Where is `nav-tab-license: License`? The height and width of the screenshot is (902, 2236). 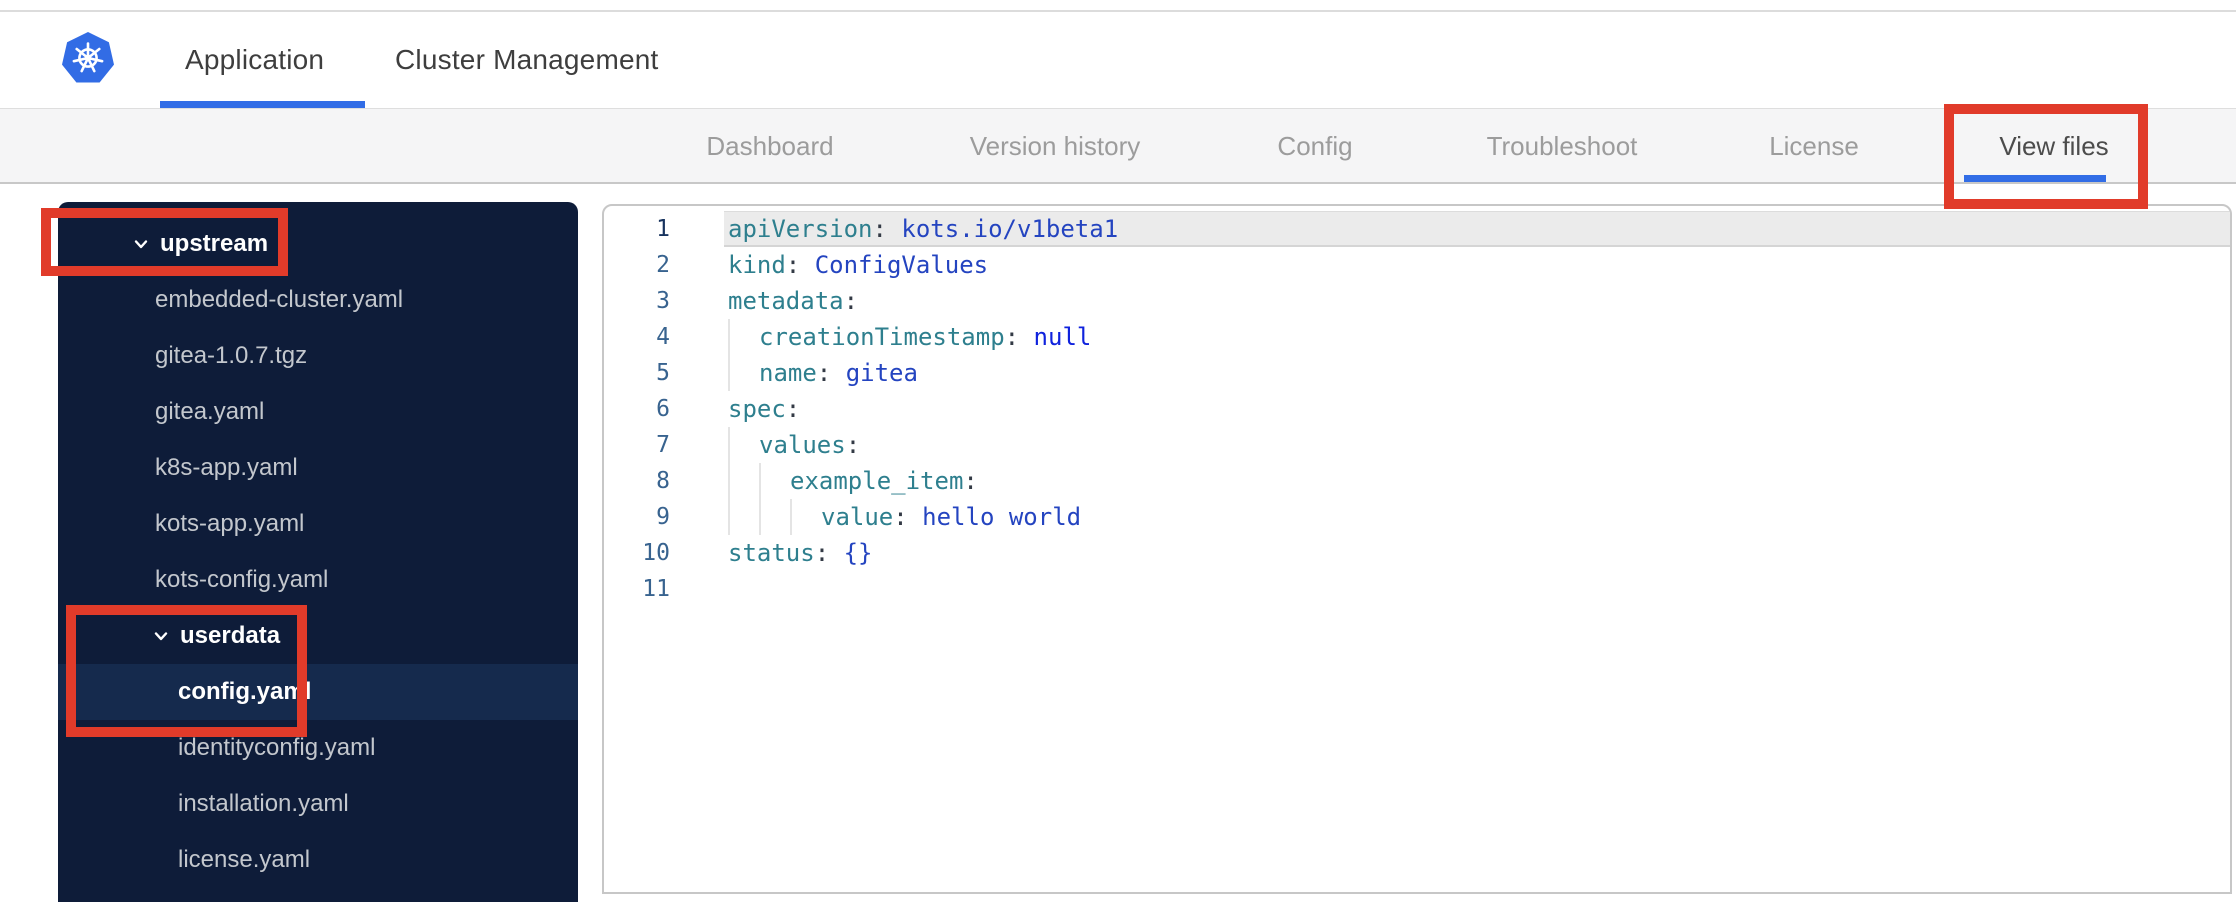 nav-tab-license: License is located at coordinates (1814, 146).